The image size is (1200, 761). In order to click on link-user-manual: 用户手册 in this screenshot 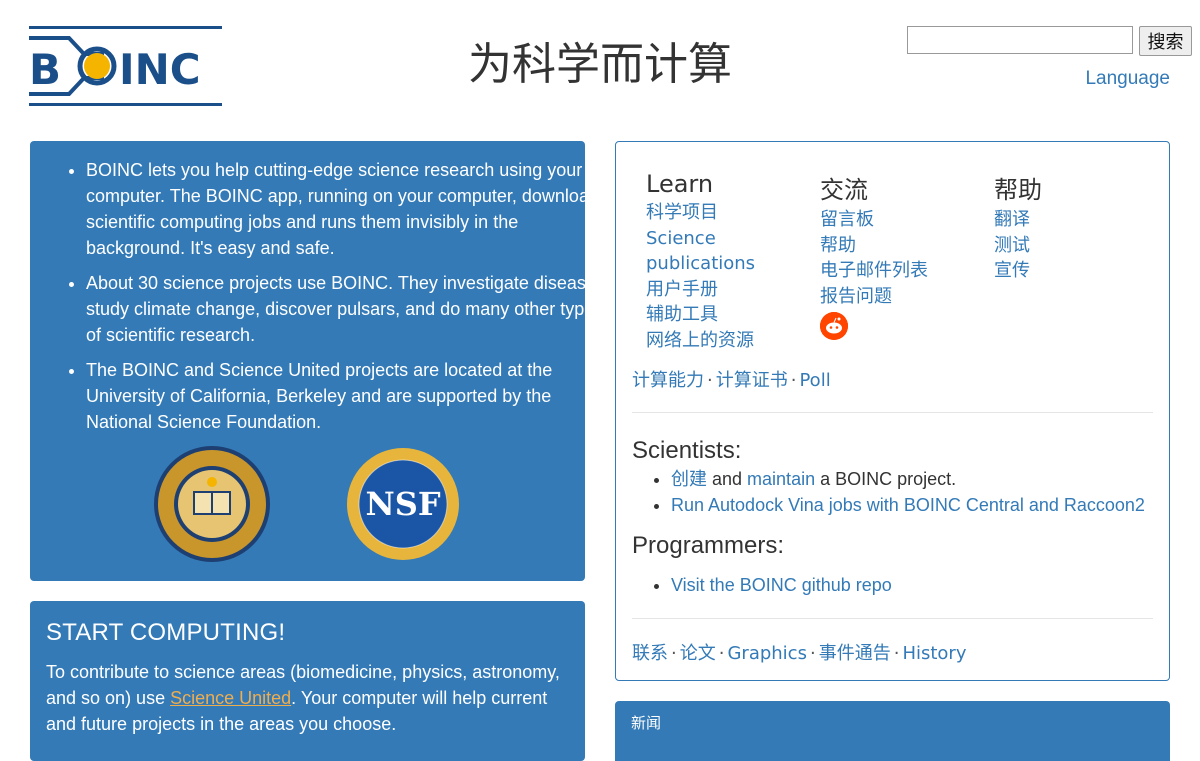, I will do `click(731, 290)`.